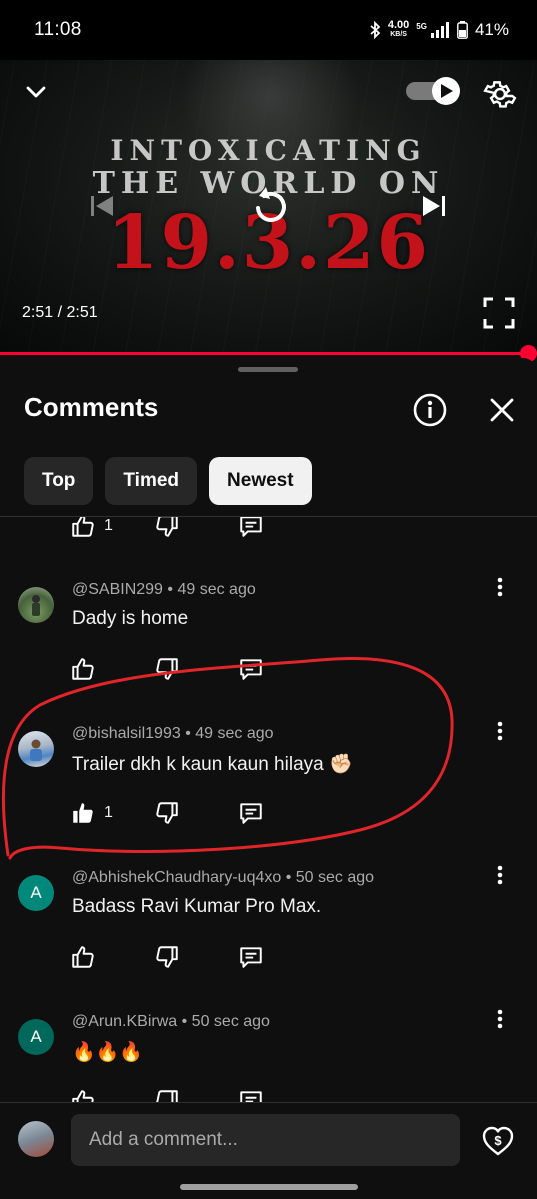 The image size is (537, 1199). I want to click on super-thanks-icon: $, so click(498, 1141).